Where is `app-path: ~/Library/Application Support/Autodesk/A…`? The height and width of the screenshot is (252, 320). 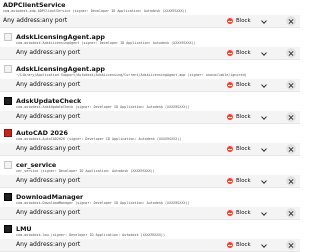
app-path: ~/Library/Application Support/Autodesk/A… is located at coordinates (131, 75).